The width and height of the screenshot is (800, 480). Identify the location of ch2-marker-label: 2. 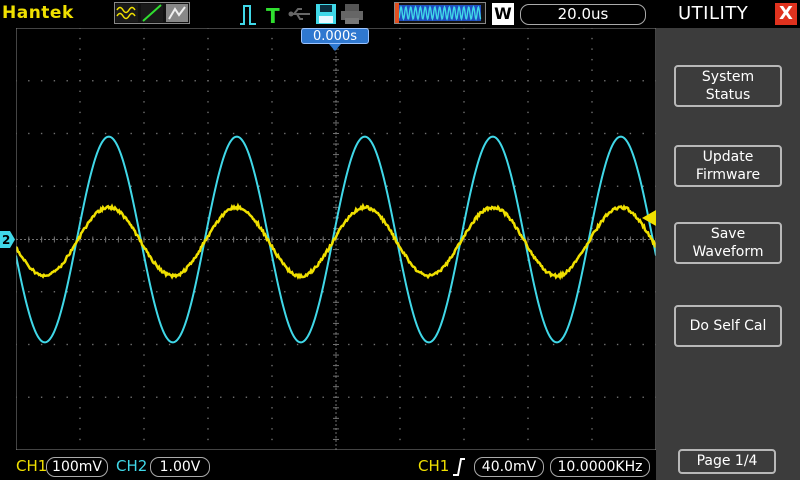
(6, 240).